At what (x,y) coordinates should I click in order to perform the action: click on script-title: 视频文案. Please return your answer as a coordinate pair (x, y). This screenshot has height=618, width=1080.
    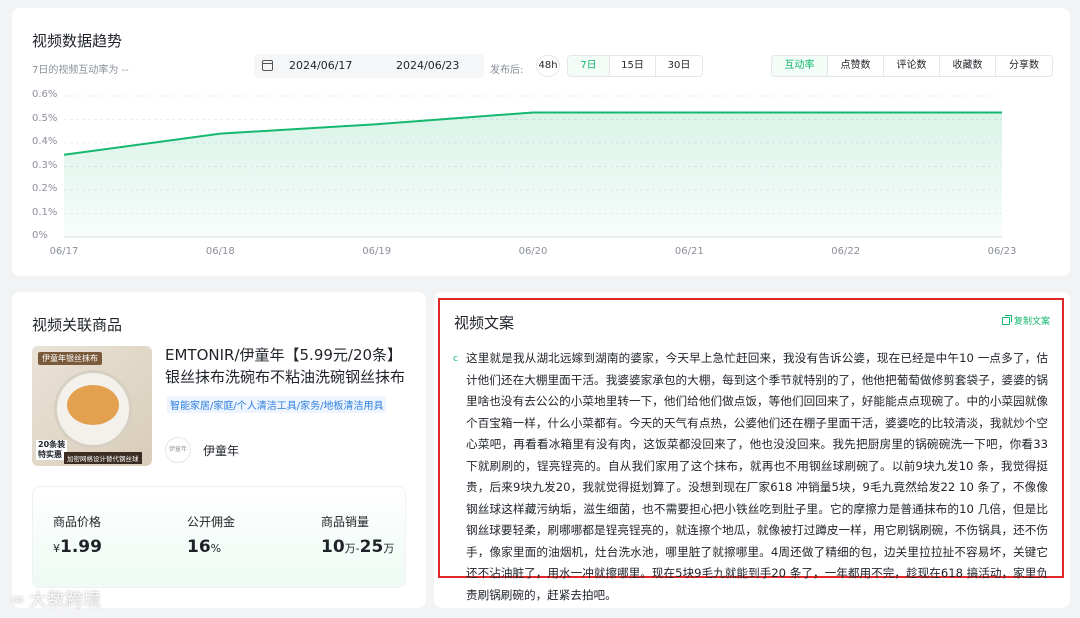
    Looking at the image, I should click on (484, 323).